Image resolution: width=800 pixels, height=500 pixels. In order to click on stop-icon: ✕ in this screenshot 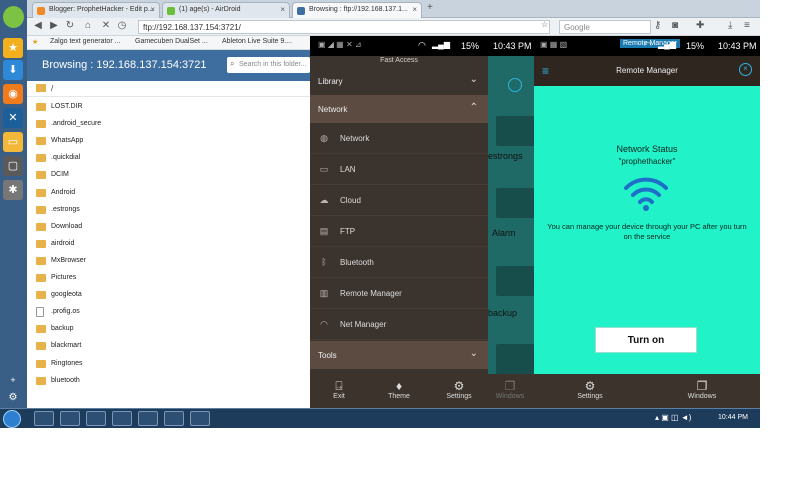, I will do `click(106, 25)`.